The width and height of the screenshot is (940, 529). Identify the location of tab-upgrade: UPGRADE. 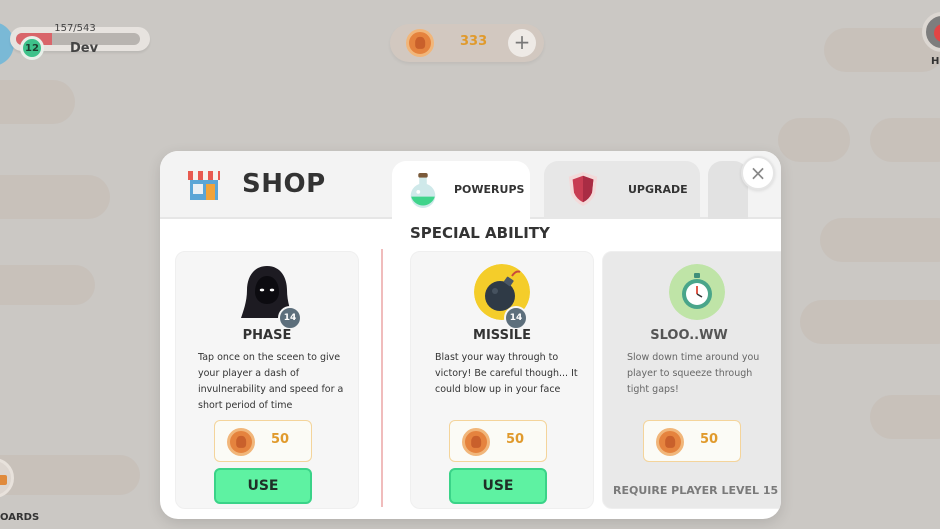
(622, 190).